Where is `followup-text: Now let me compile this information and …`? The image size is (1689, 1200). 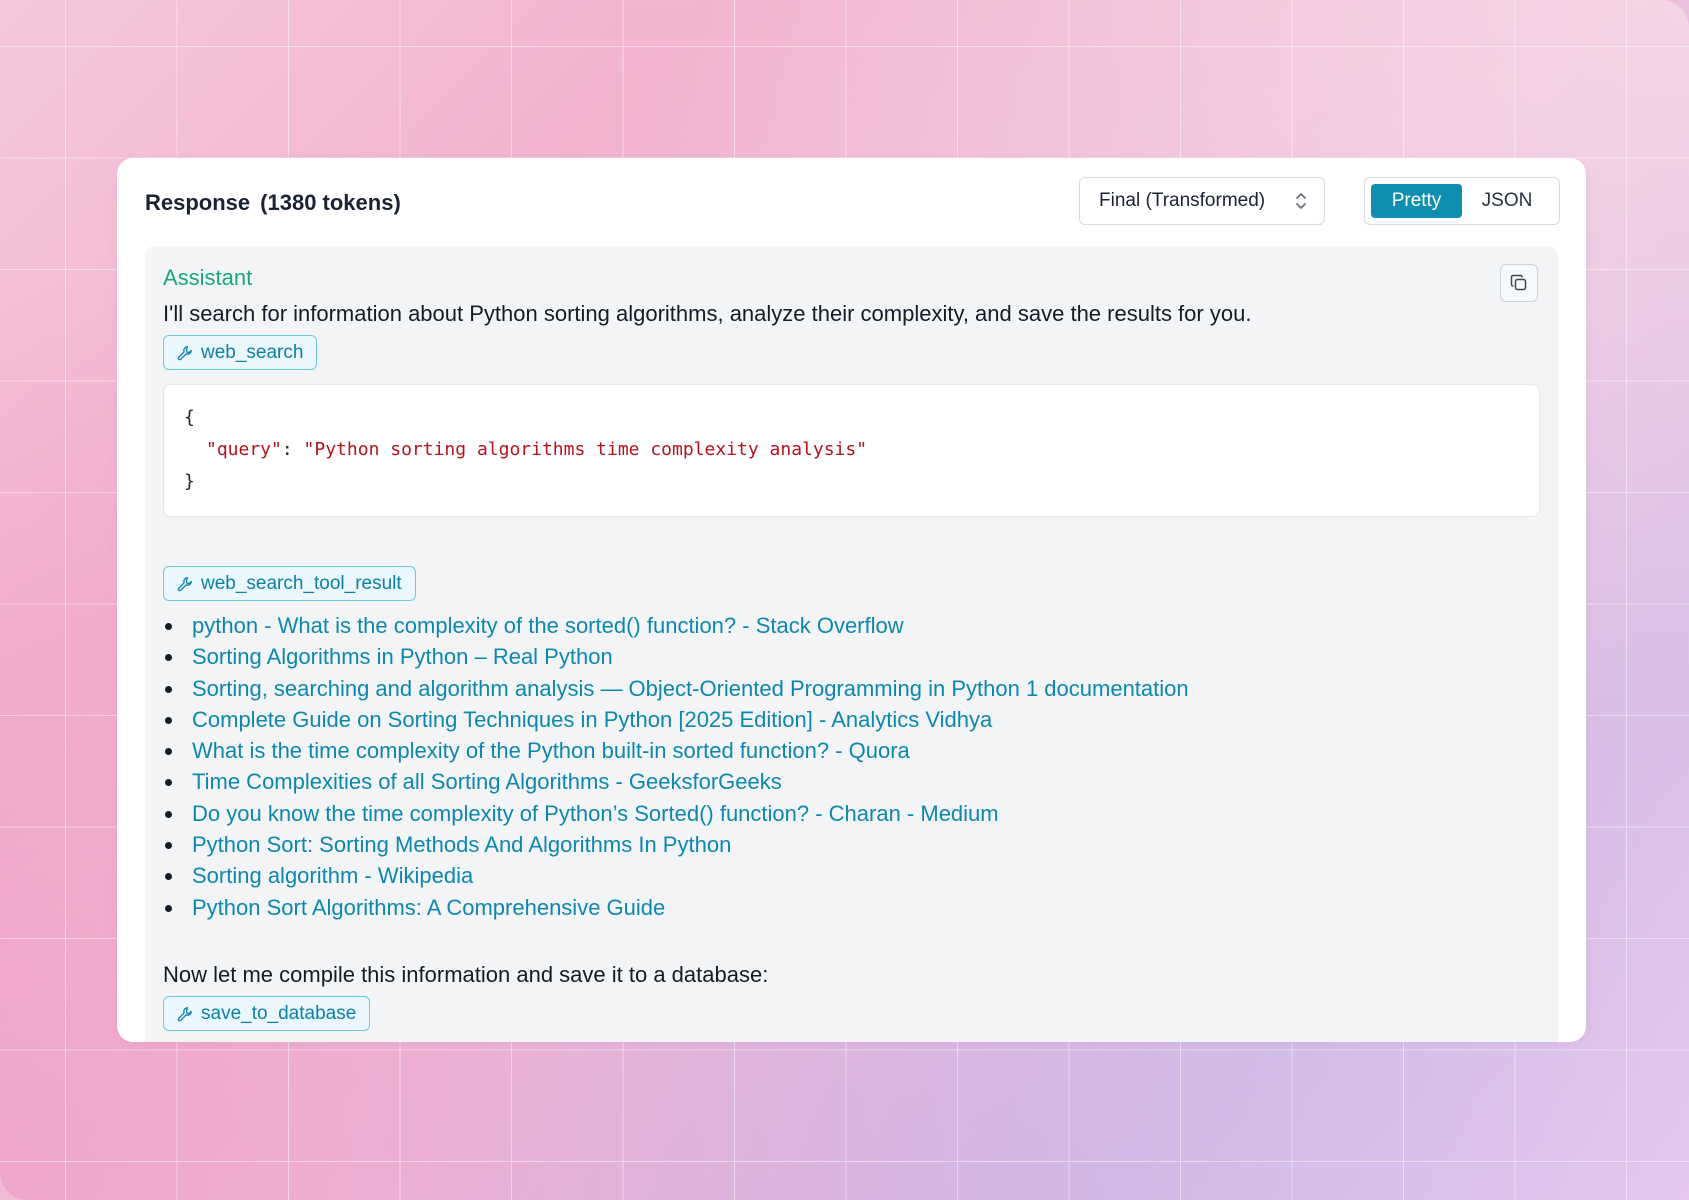
followup-text: Now let me compile this information and … is located at coordinates (466, 974).